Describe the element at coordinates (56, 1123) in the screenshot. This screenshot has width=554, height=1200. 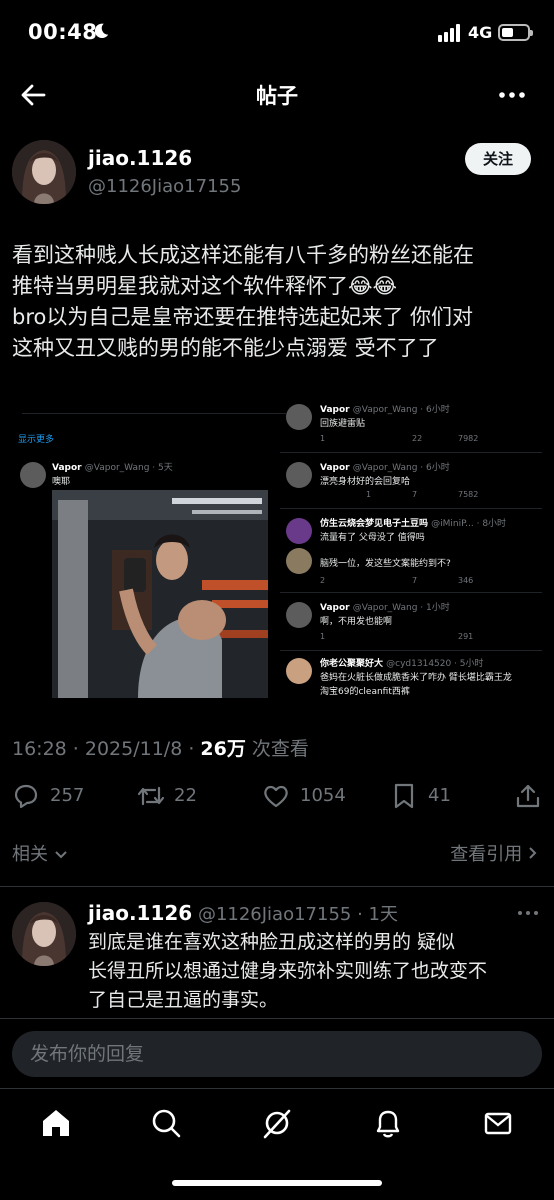
I see `home-icon` at that location.